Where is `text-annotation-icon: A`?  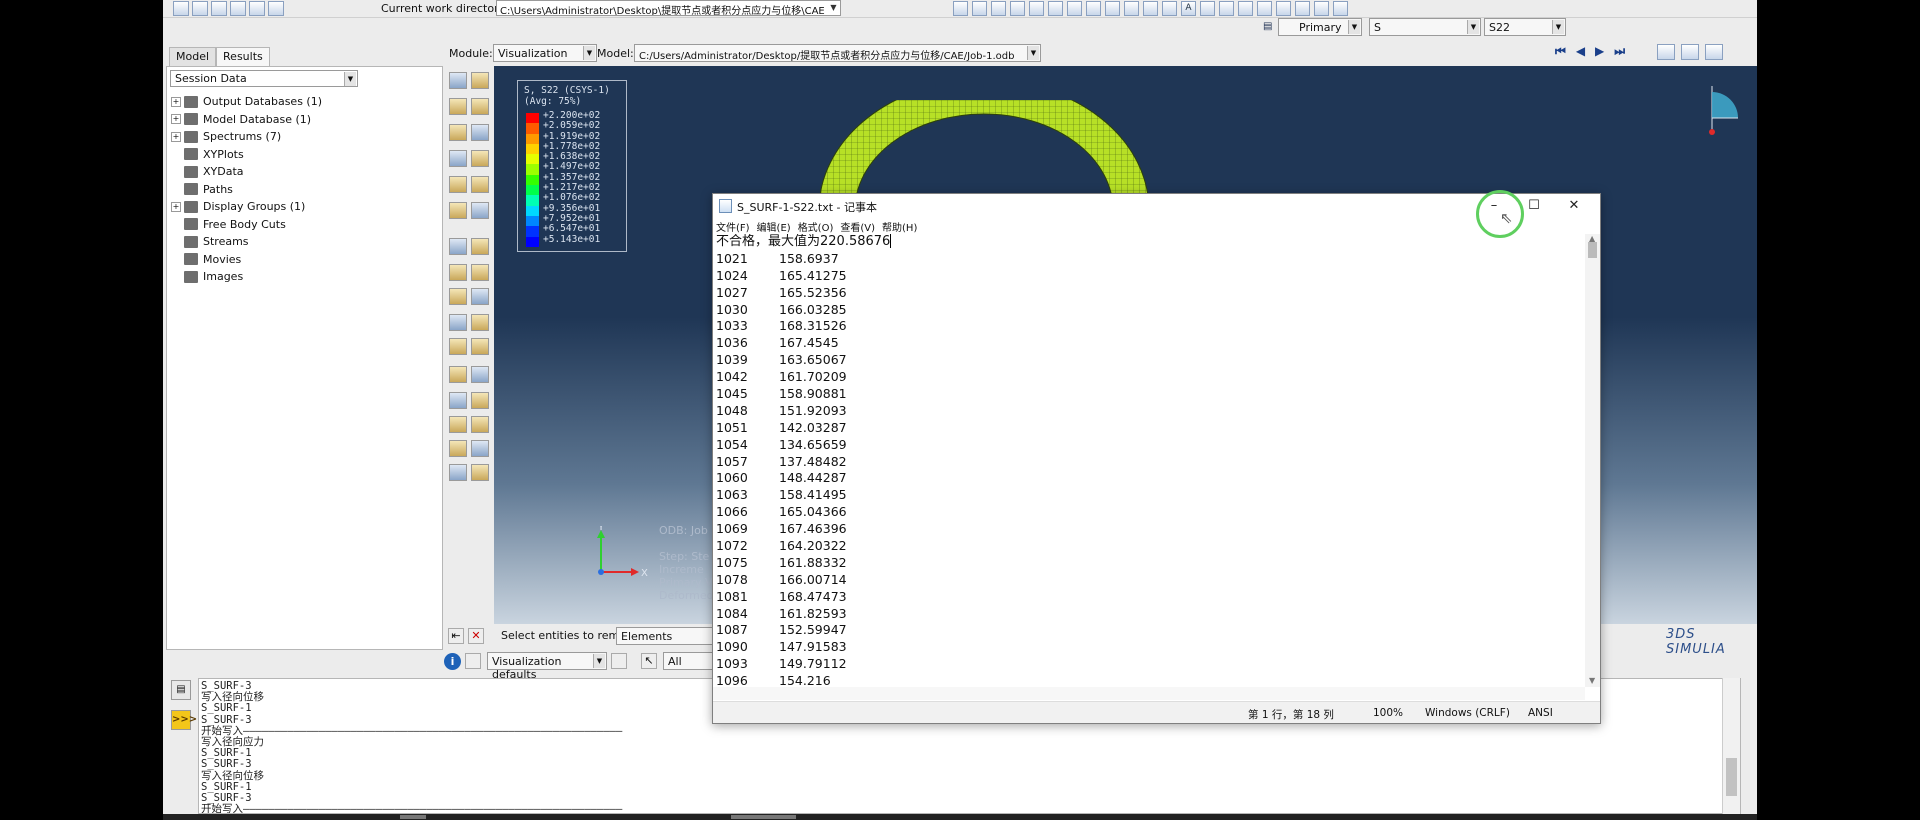
text-annotation-icon: A is located at coordinates (1188, 8).